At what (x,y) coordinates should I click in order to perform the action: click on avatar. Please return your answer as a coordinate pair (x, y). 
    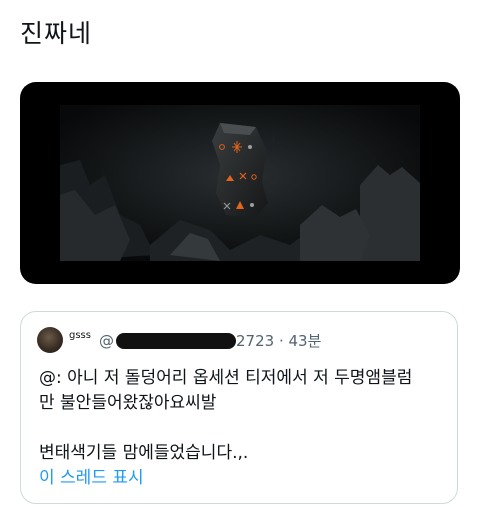
    Looking at the image, I should click on (50, 340).